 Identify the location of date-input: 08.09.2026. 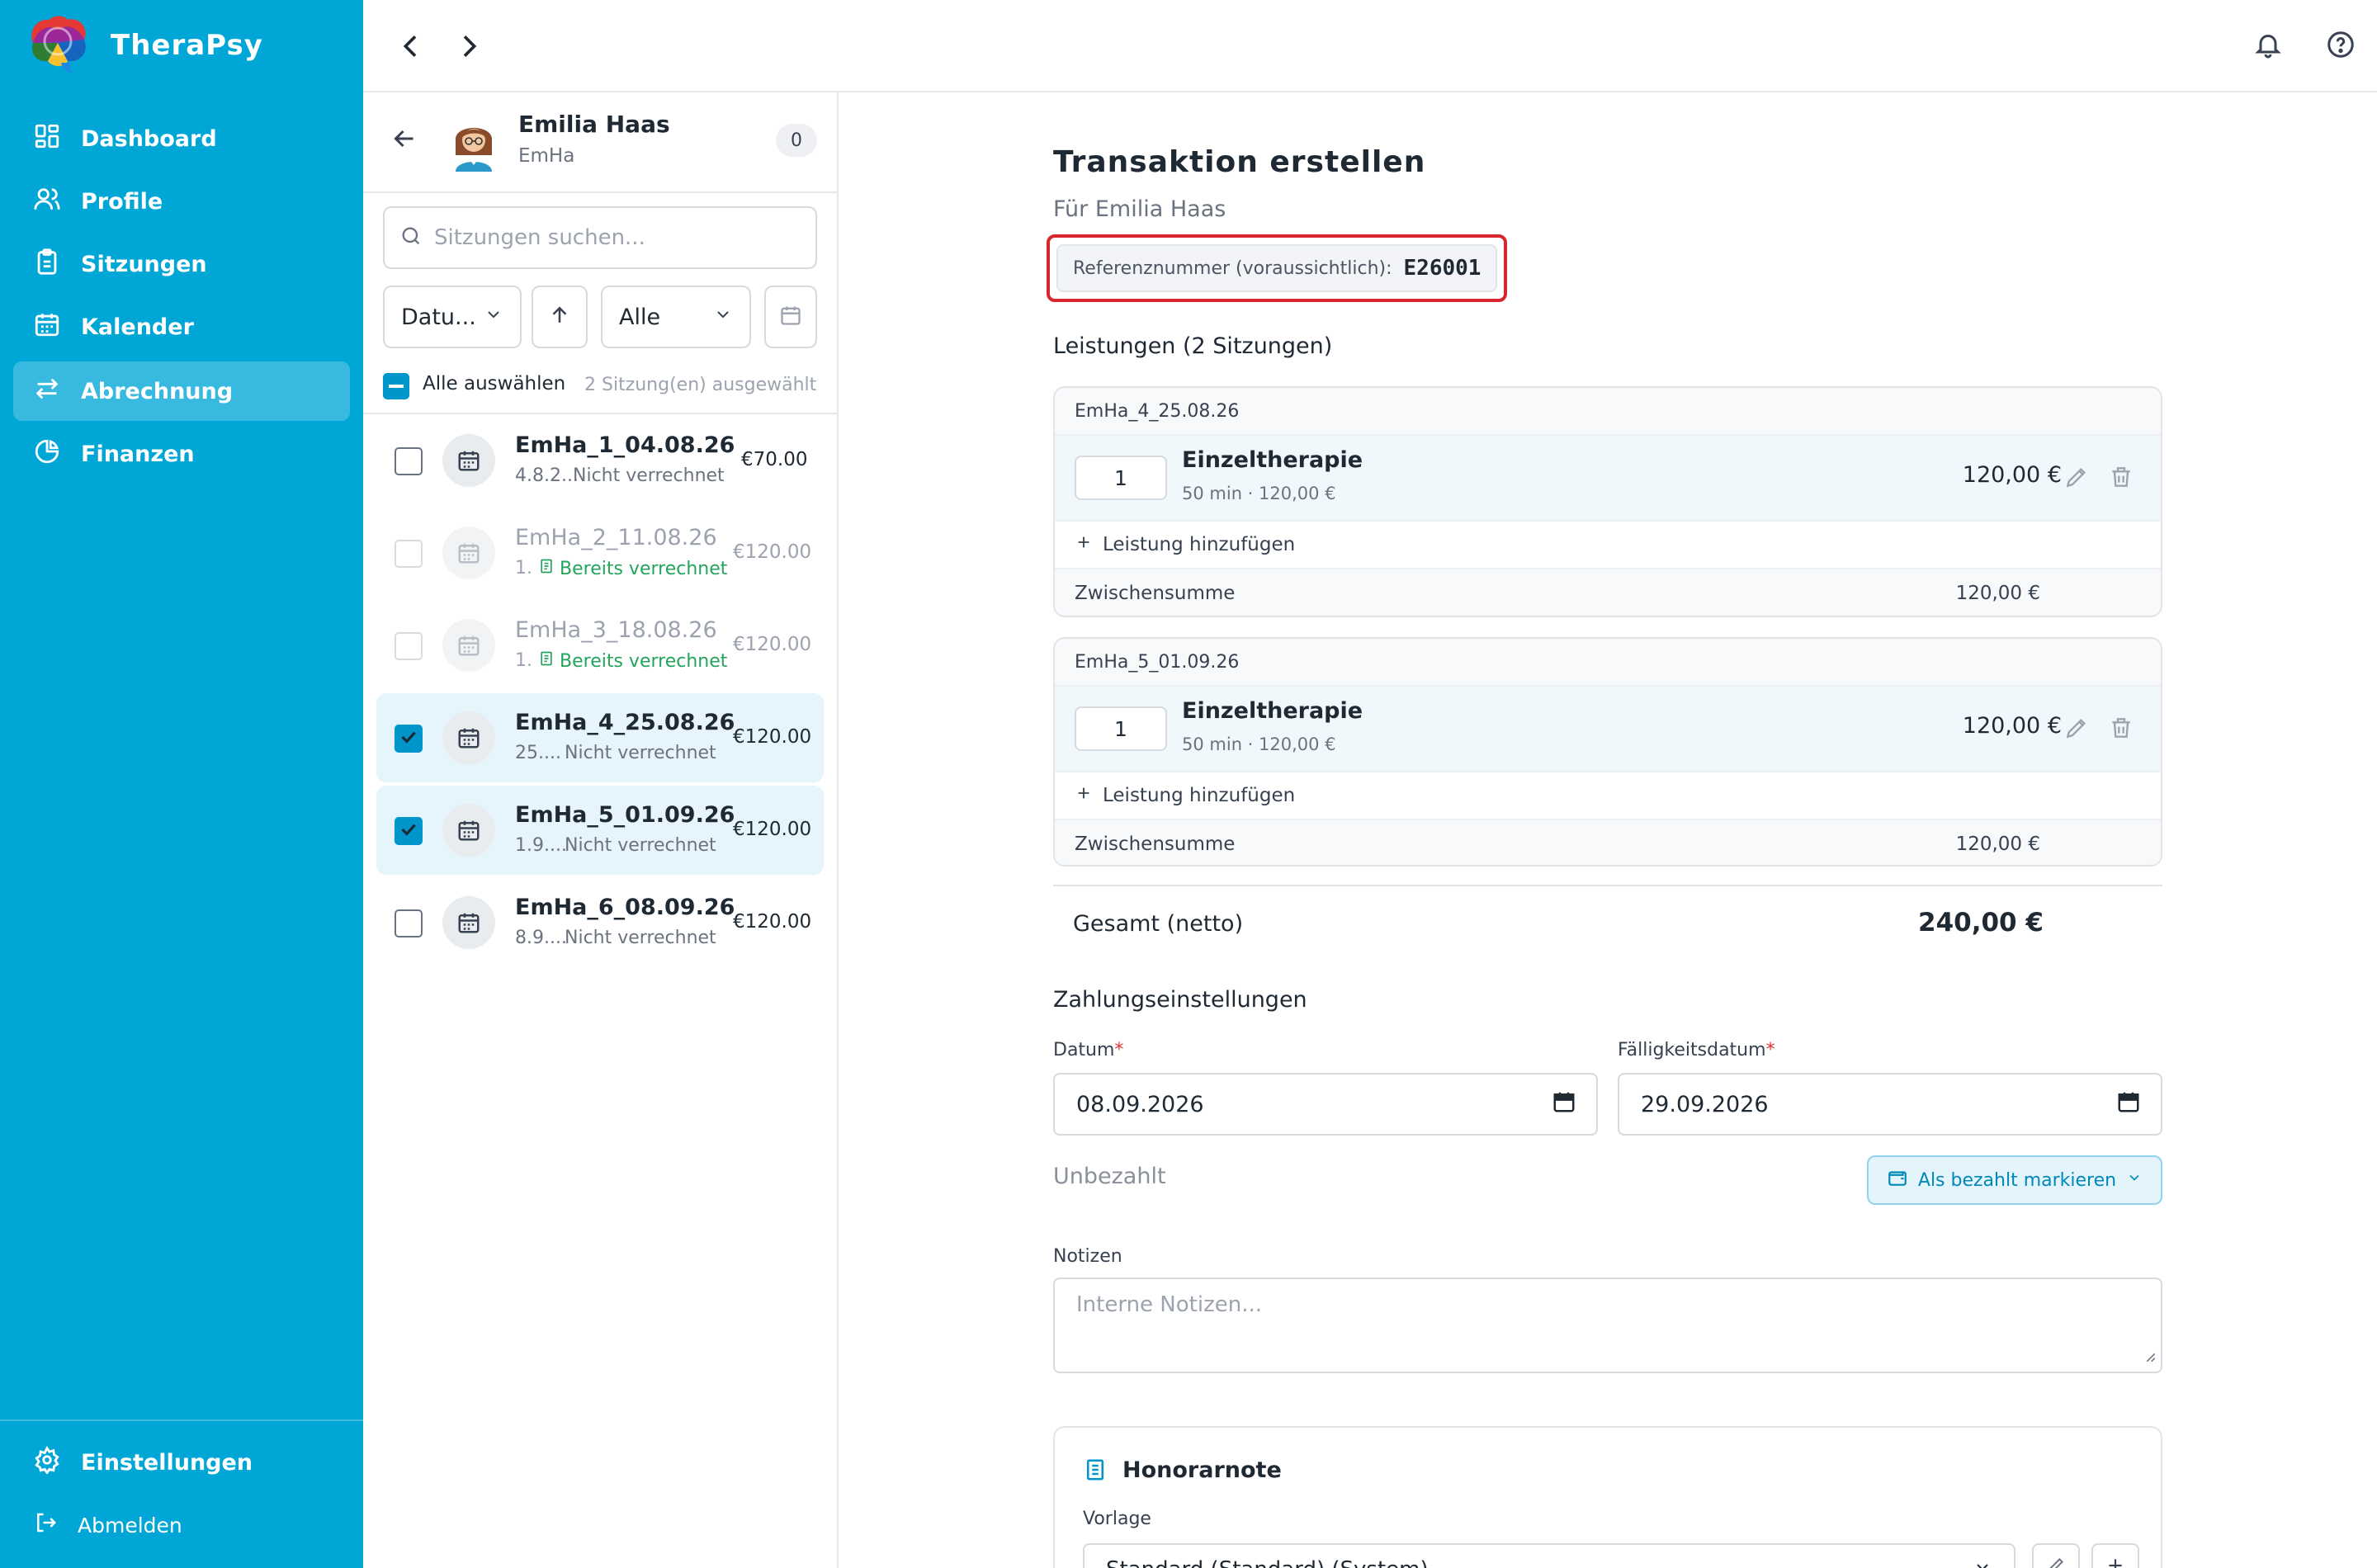
(1325, 1104).